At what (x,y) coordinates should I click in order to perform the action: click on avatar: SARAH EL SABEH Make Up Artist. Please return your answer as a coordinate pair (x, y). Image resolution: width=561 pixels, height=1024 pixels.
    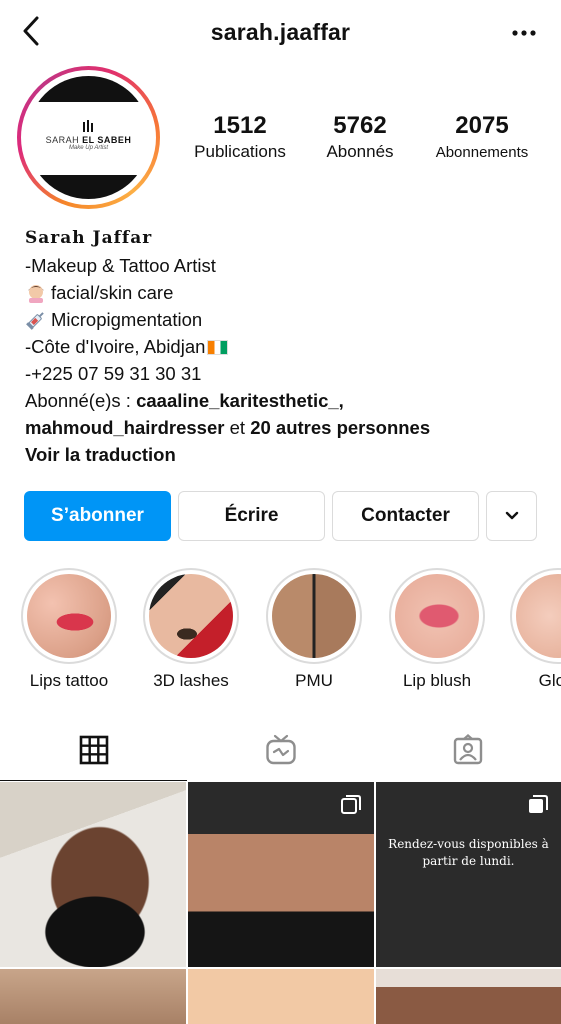
    Looking at the image, I should click on (88, 137).